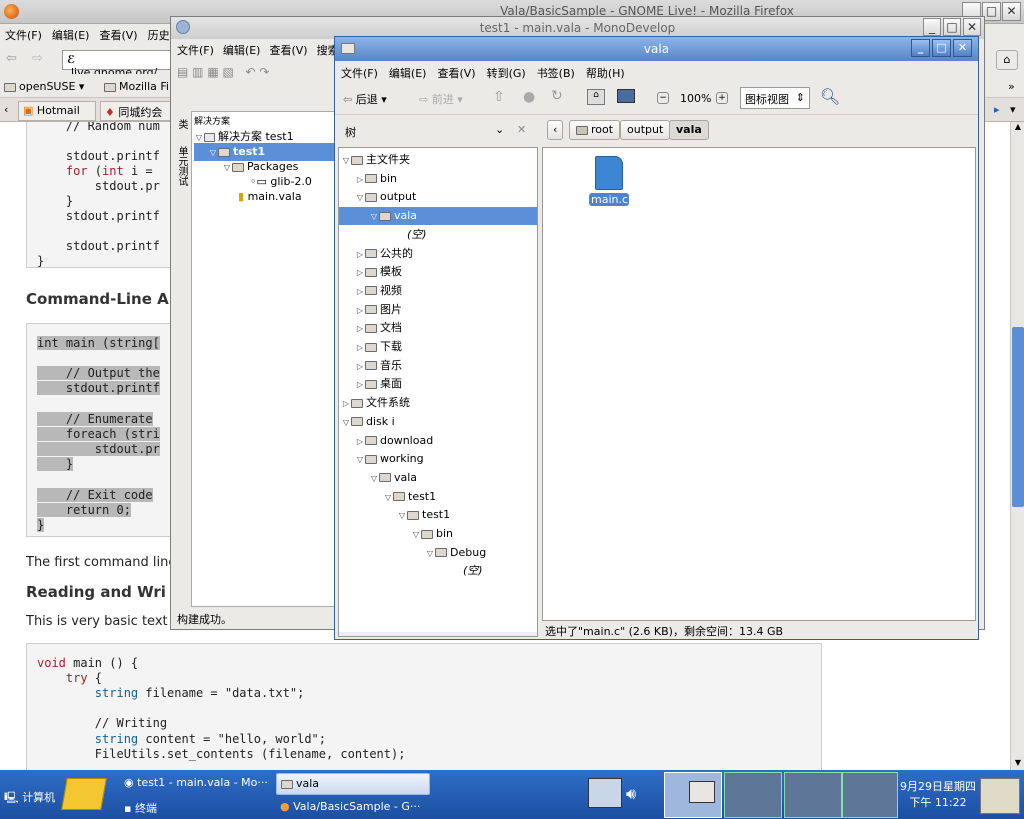 The height and width of the screenshot is (819, 1024). I want to click on md-maximize-button: □, so click(952, 27).